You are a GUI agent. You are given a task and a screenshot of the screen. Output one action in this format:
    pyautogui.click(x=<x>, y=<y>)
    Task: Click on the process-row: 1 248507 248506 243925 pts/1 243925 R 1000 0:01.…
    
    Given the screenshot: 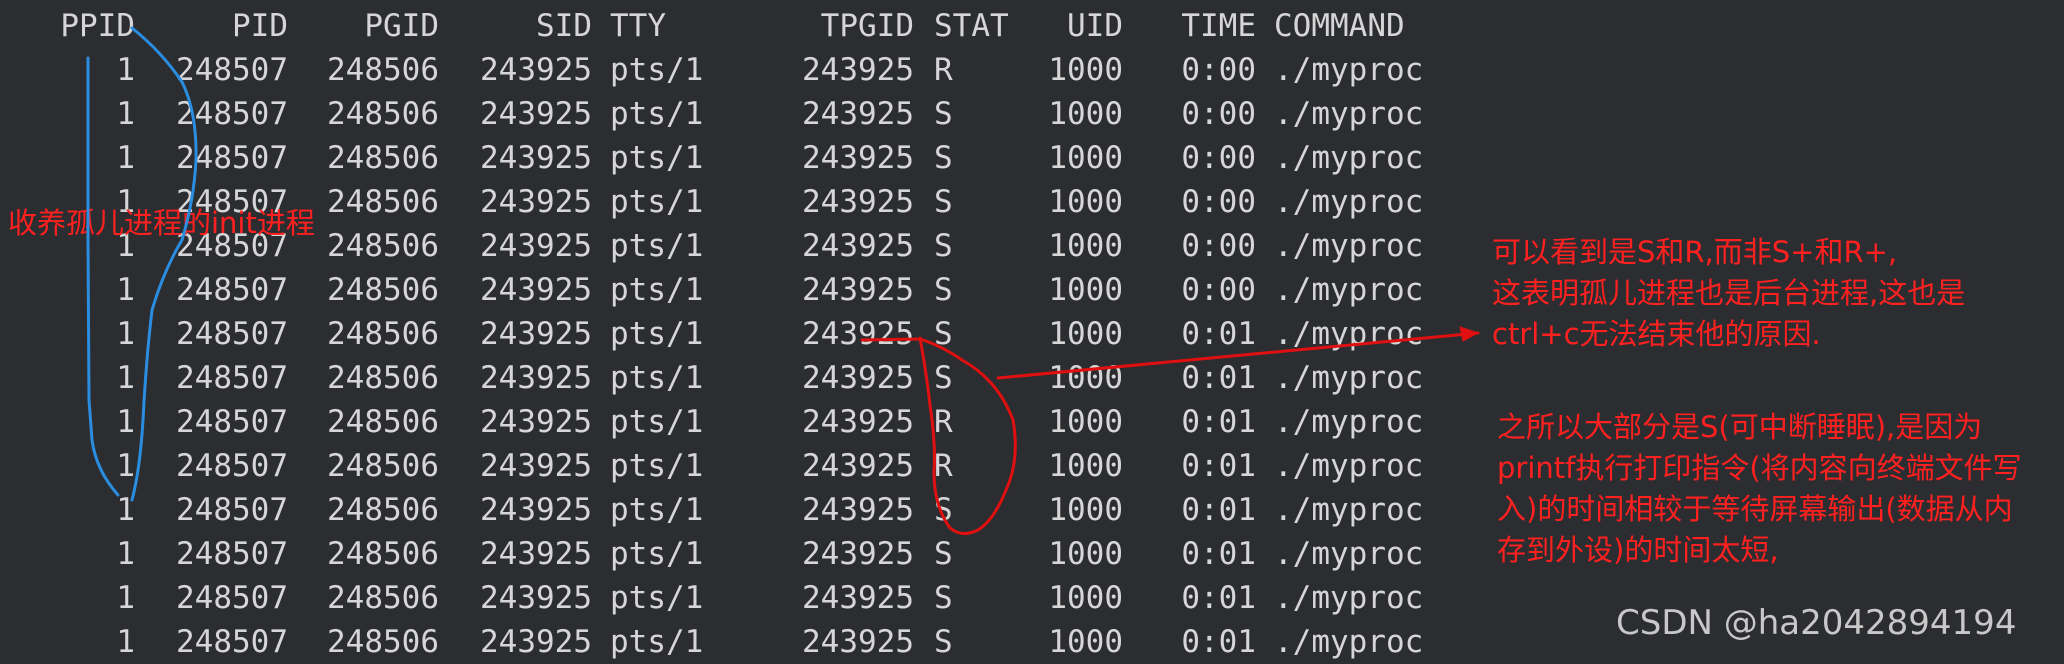 What is the action you would take?
    pyautogui.click(x=725, y=422)
    